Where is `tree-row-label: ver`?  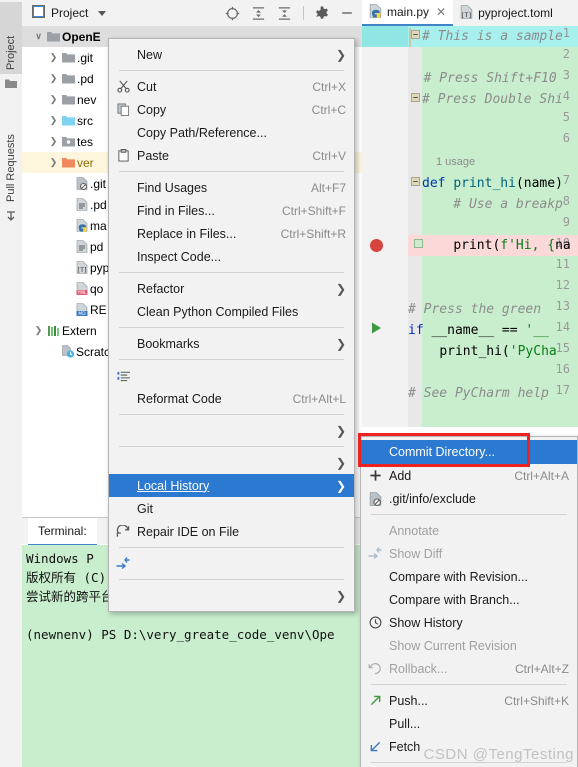 tree-row-label: ver is located at coordinates (85, 162).